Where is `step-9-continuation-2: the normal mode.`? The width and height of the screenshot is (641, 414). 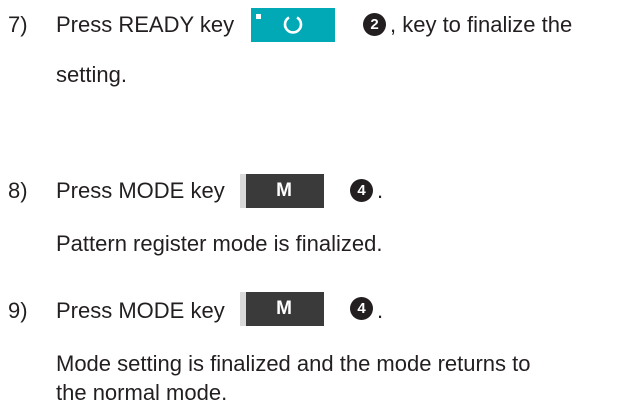 step-9-continuation-2: the normal mode. is located at coordinates (142, 392).